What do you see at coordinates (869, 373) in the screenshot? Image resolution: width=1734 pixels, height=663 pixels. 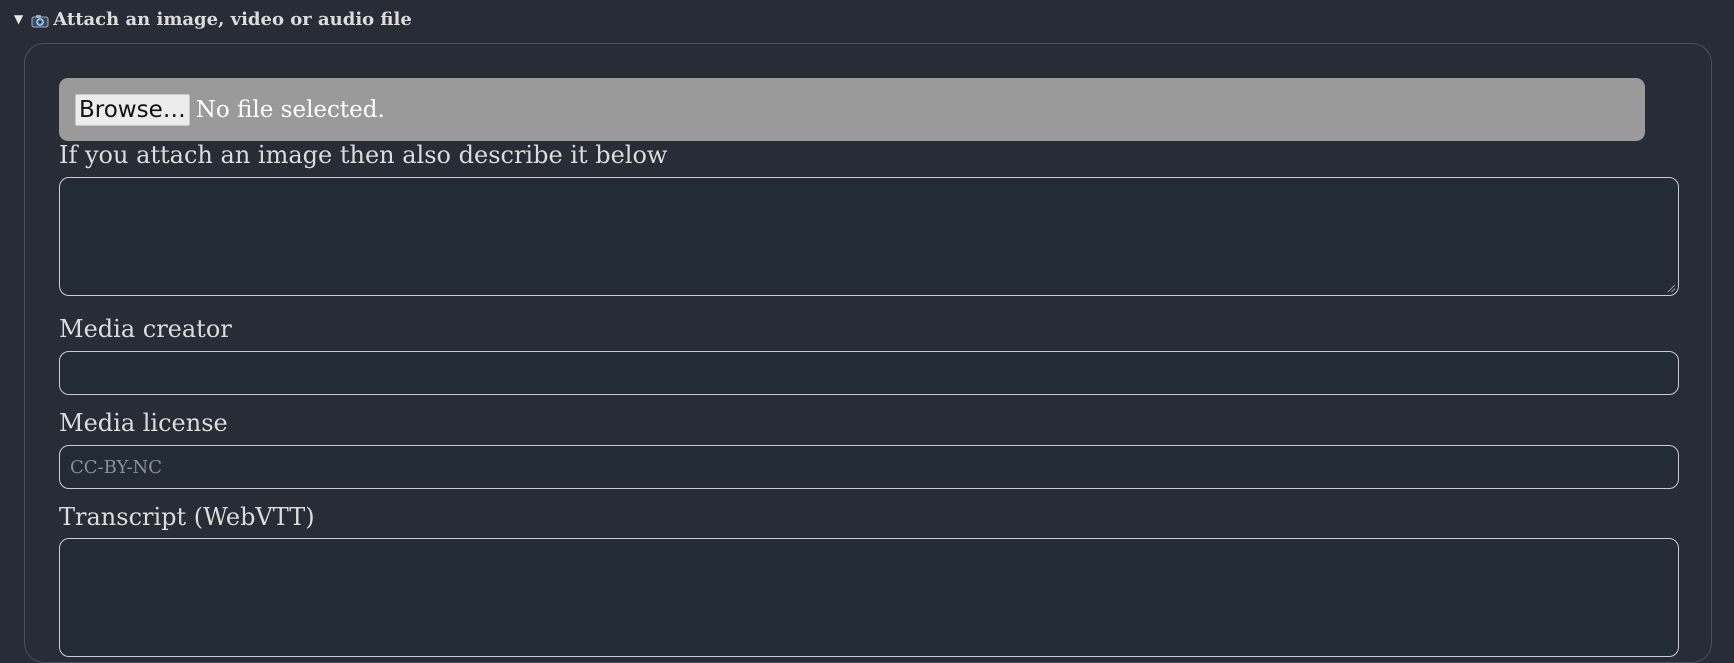 I see `media-creator-input` at bounding box center [869, 373].